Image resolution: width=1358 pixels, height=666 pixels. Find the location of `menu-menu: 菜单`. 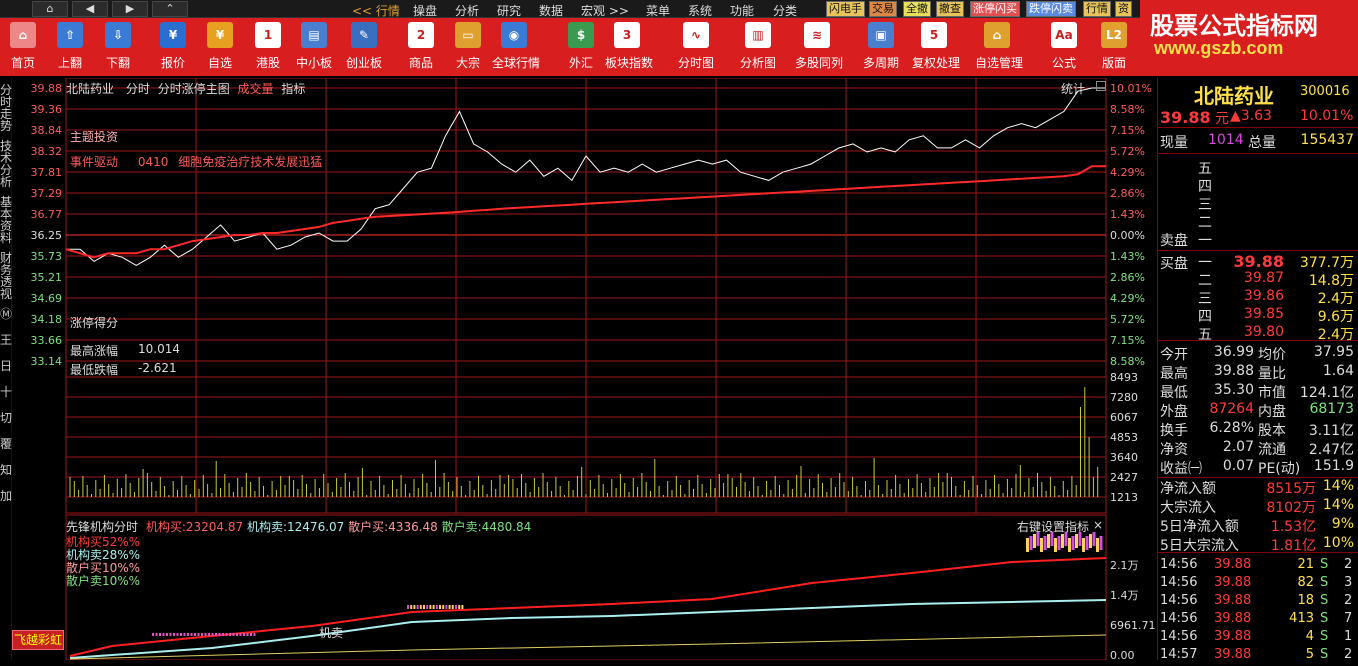

menu-menu: 菜单 is located at coordinates (658, 10).